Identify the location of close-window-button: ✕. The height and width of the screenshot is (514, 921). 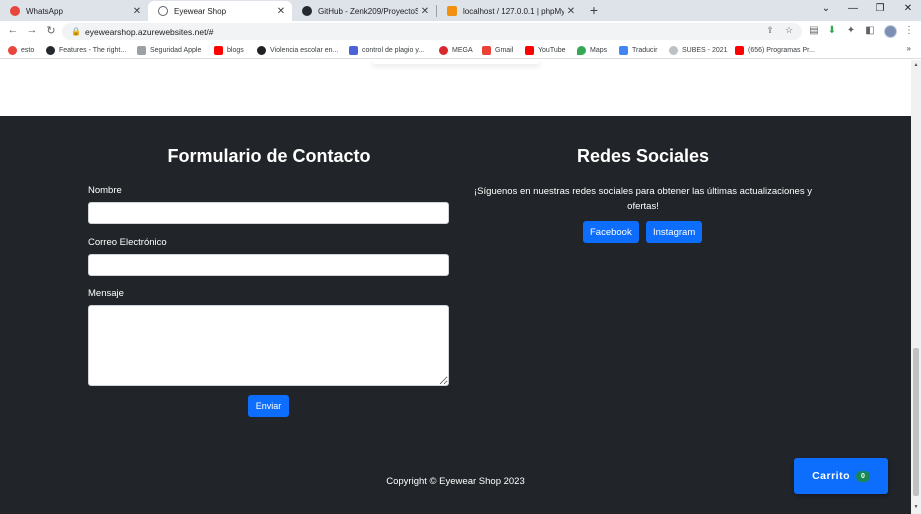
(908, 8).